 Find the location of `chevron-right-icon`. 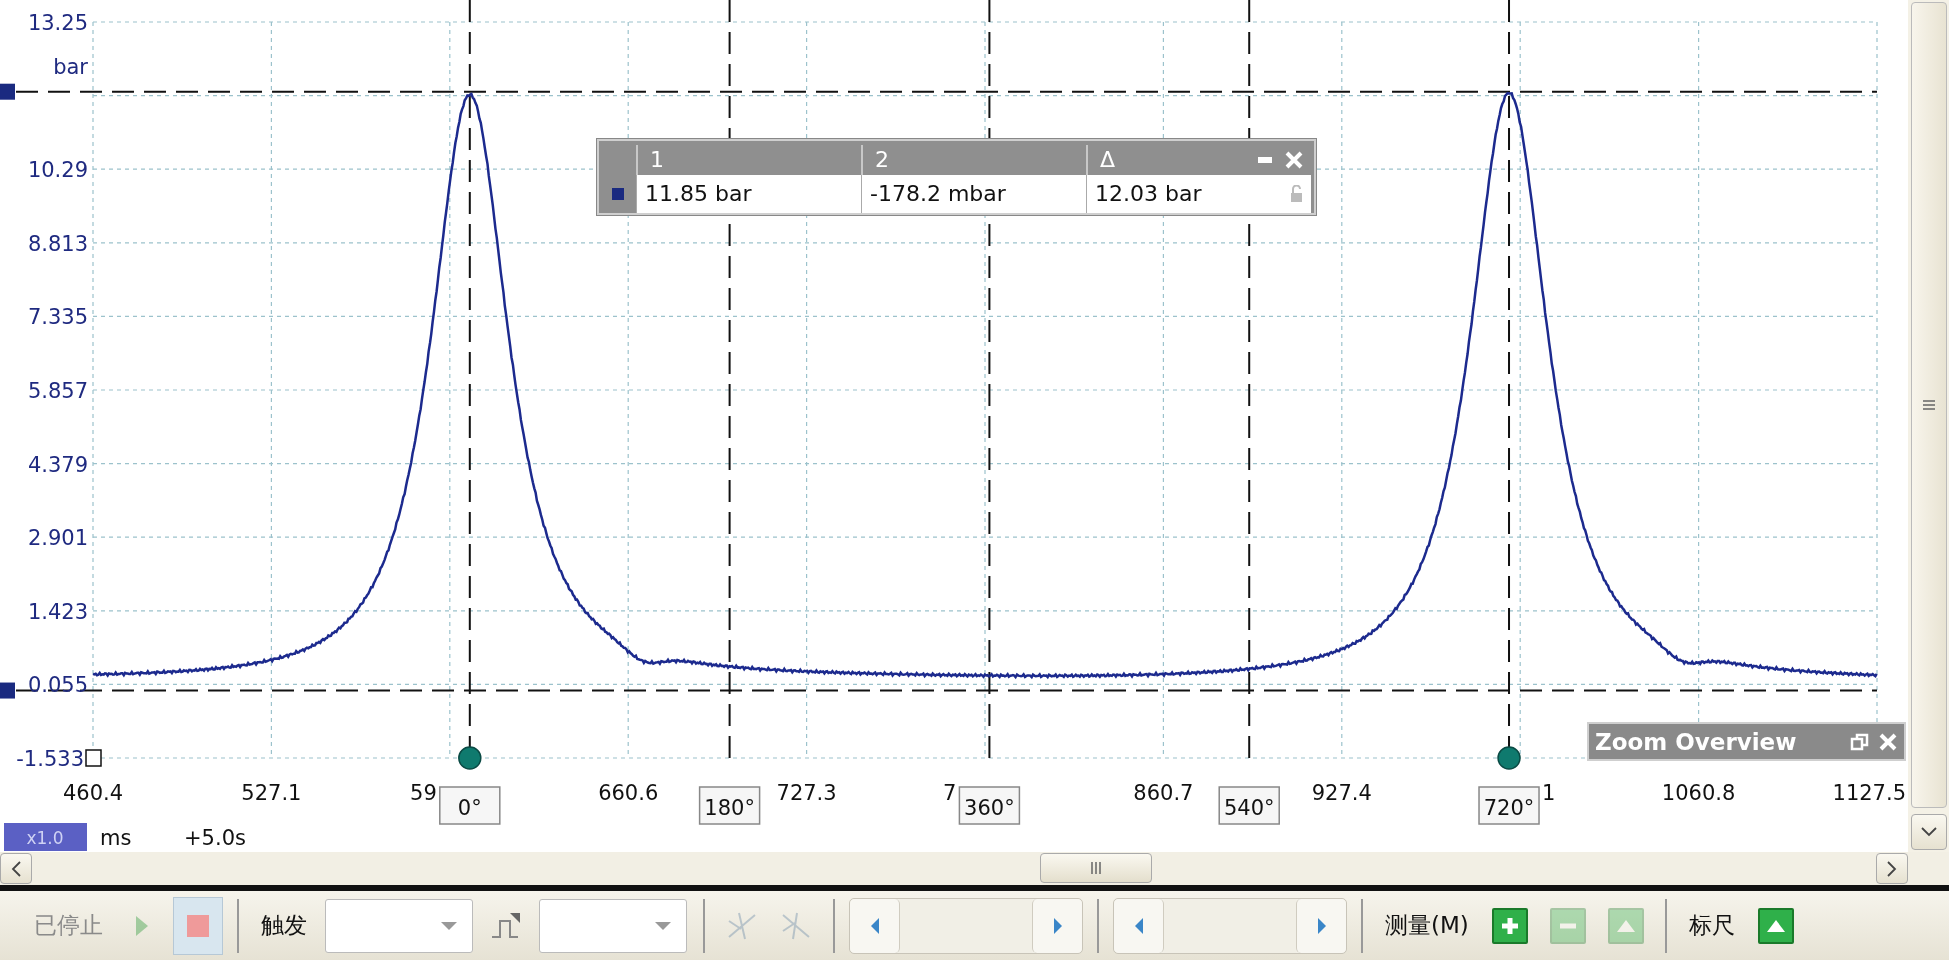

chevron-right-icon is located at coordinates (1892, 868).